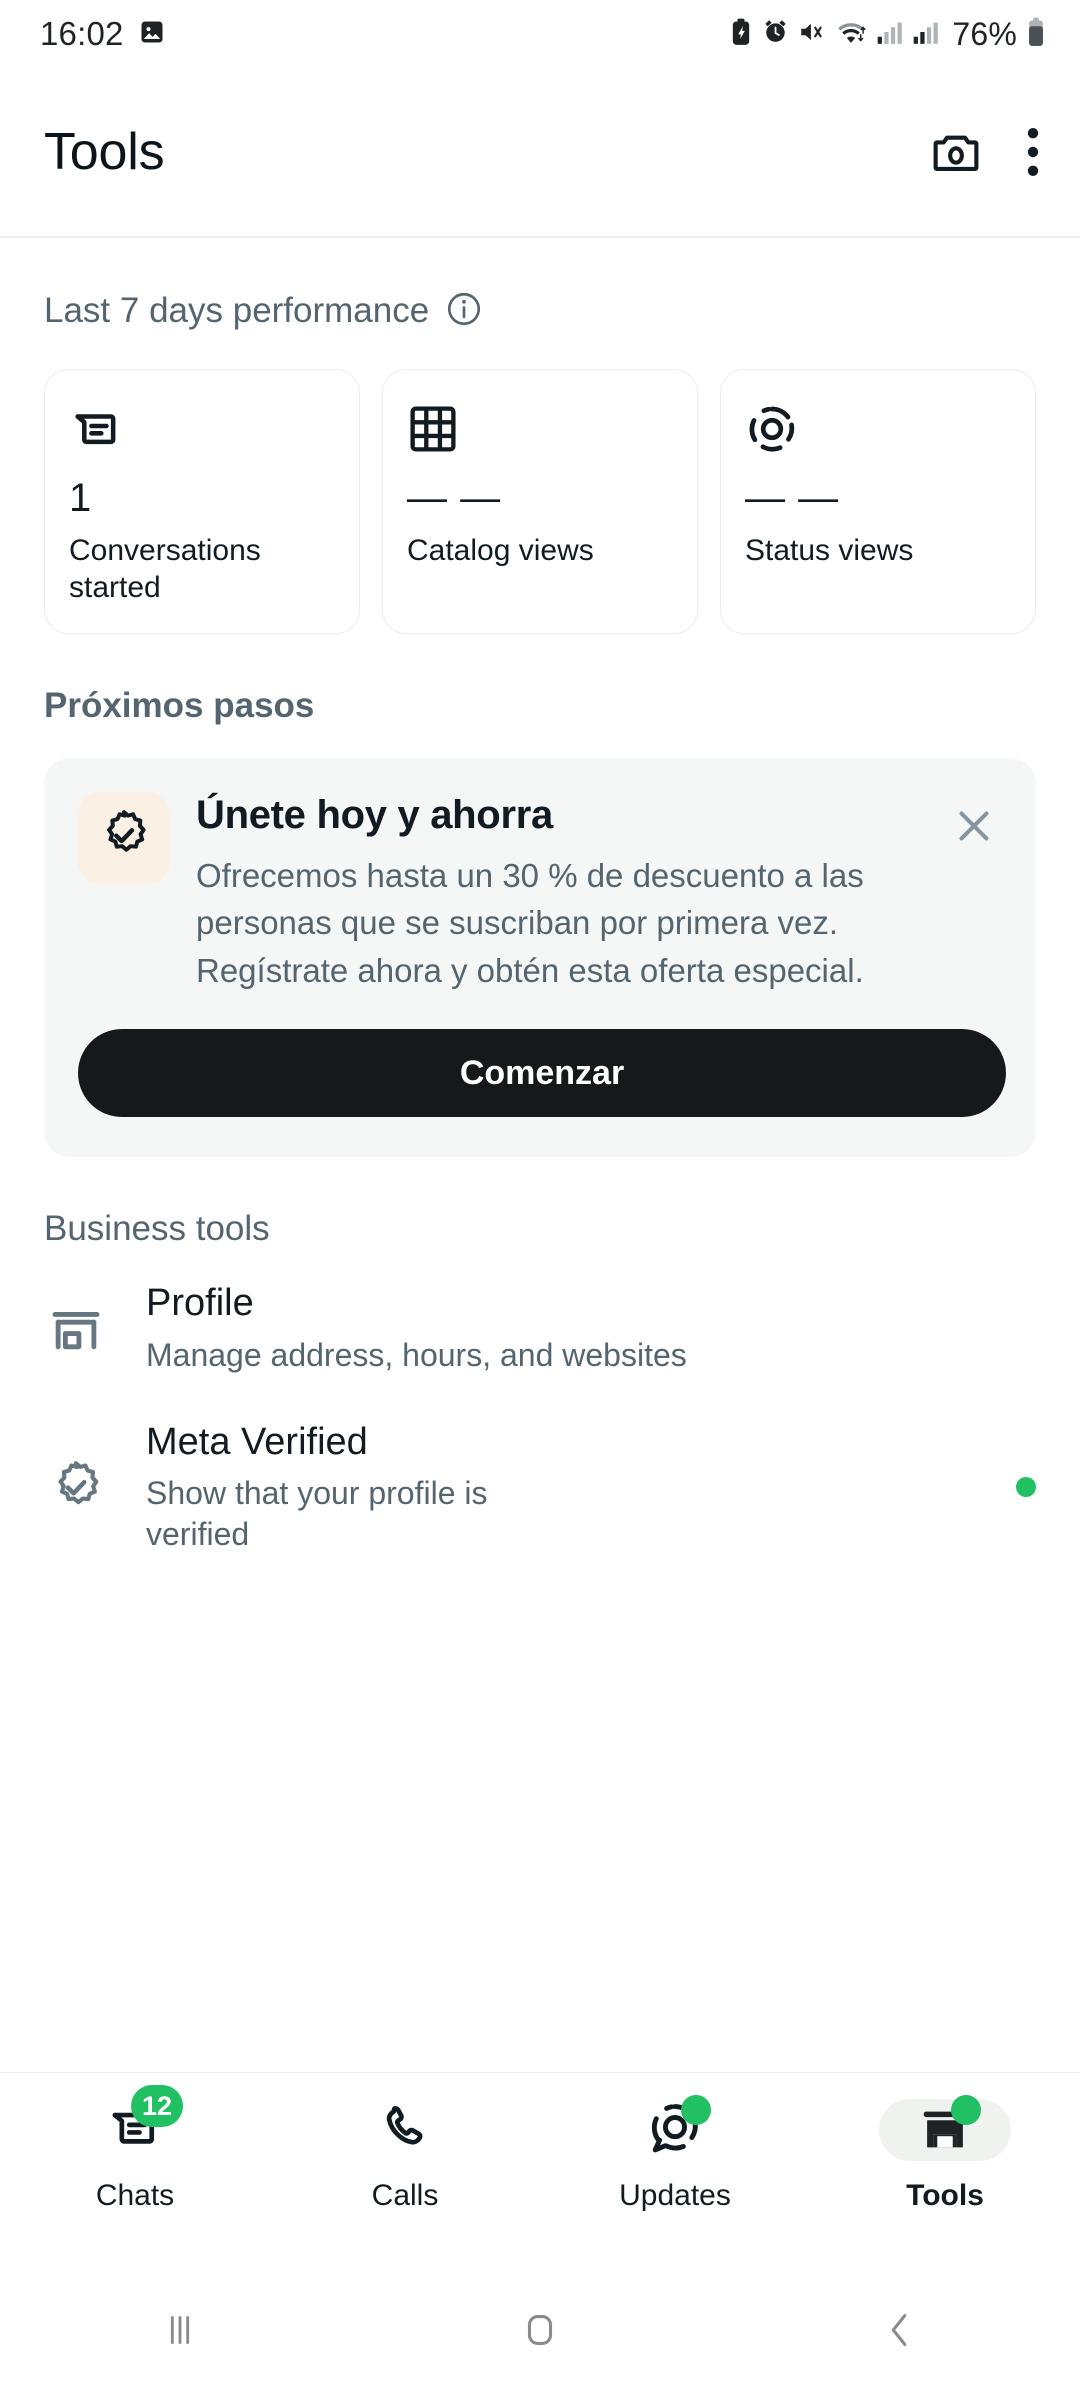 The width and height of the screenshot is (1080, 2400). What do you see at coordinates (540, 34) in the screenshot?
I see `status-bar: 16:02 76%` at bounding box center [540, 34].